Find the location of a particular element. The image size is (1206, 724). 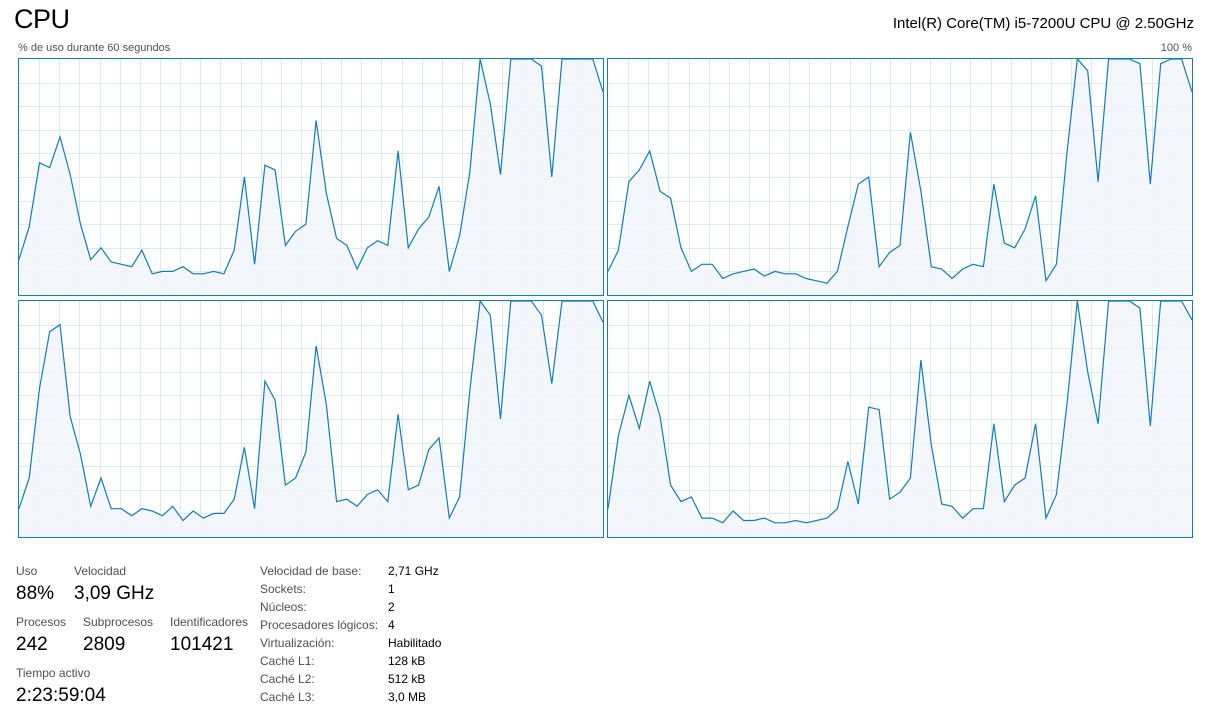

uso-label: Uso is located at coordinates (27, 571).